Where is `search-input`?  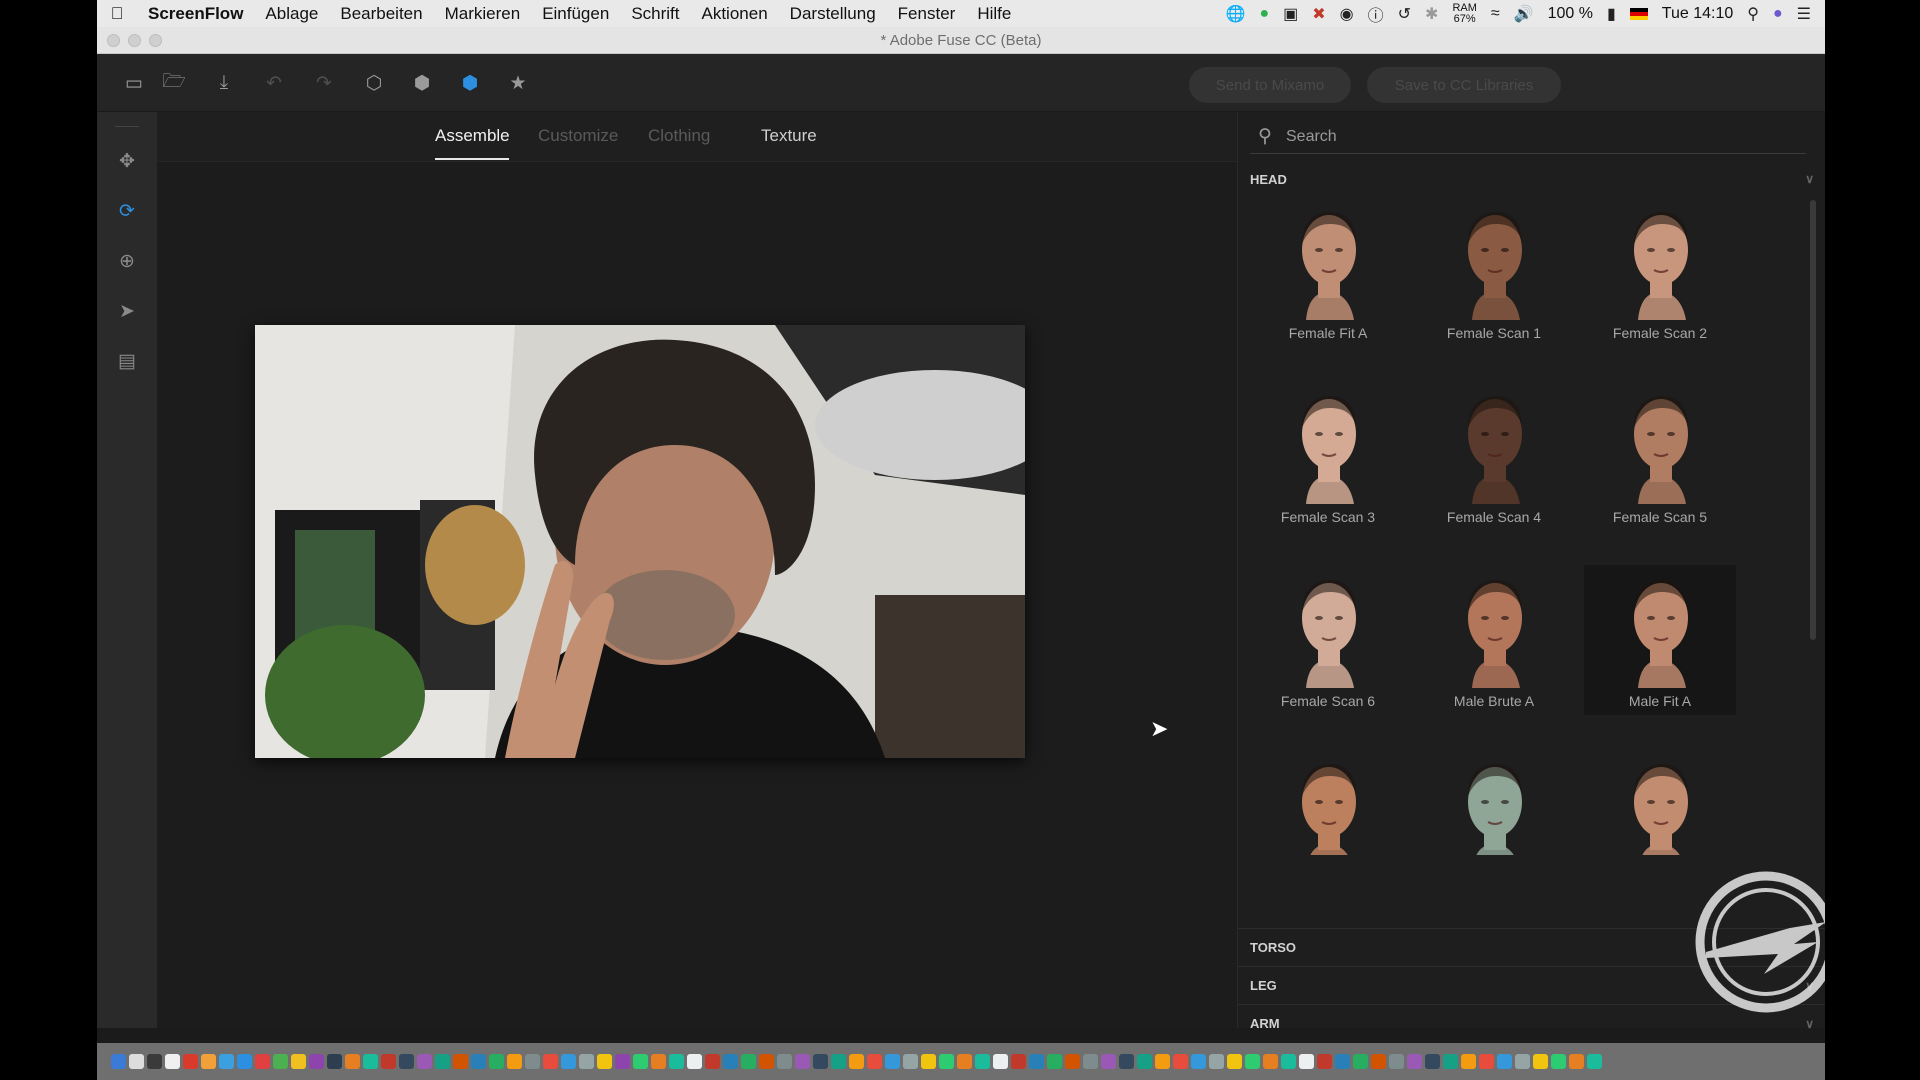
search-input is located at coordinates (1530, 136).